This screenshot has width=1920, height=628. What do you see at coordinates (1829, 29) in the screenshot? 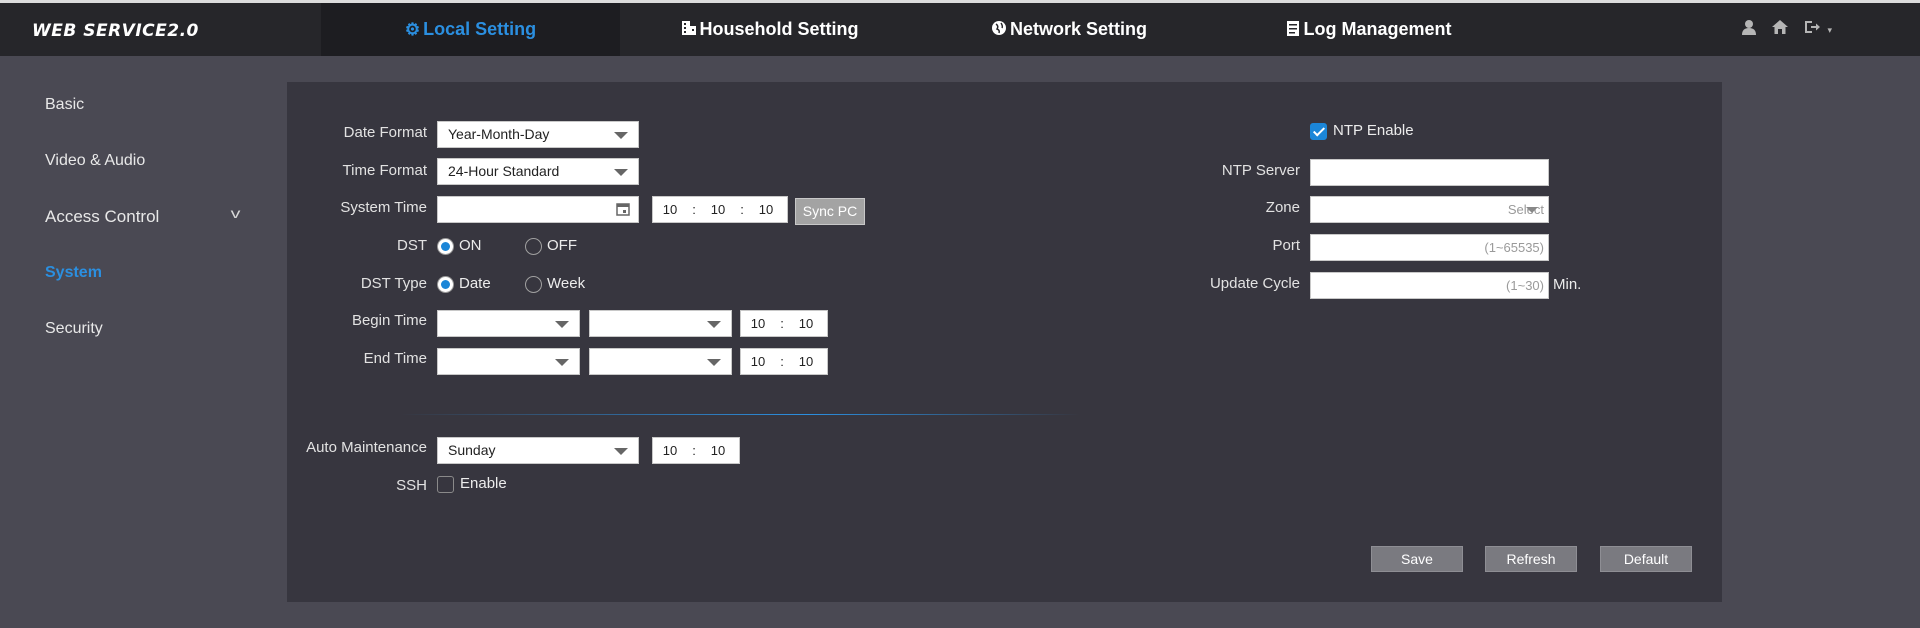
I see `chevron-down-icon: ▾` at bounding box center [1829, 29].